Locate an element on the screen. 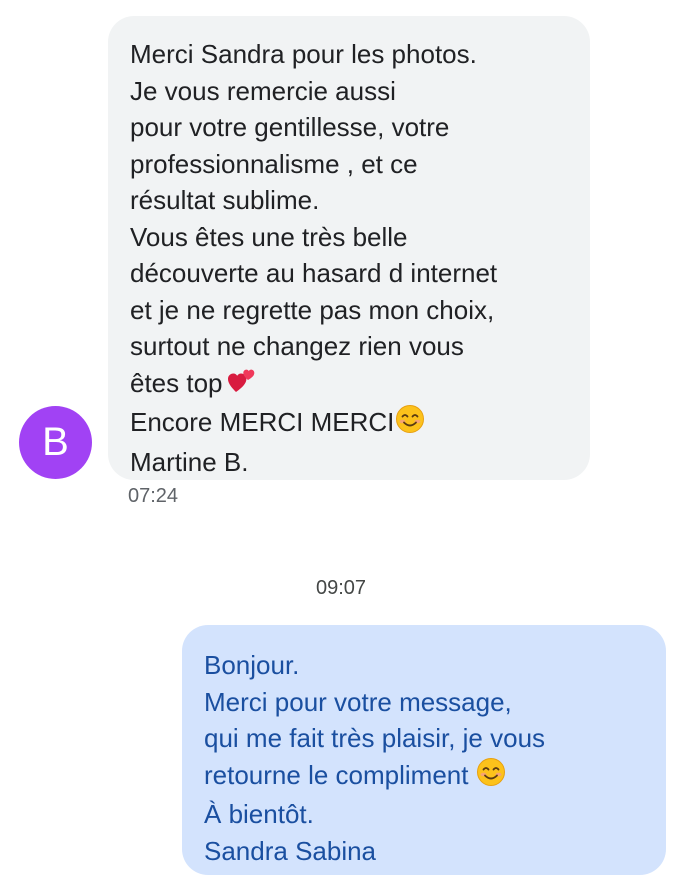 This screenshot has height=885, width=682. time-divider: 09:07 is located at coordinates (341, 588).